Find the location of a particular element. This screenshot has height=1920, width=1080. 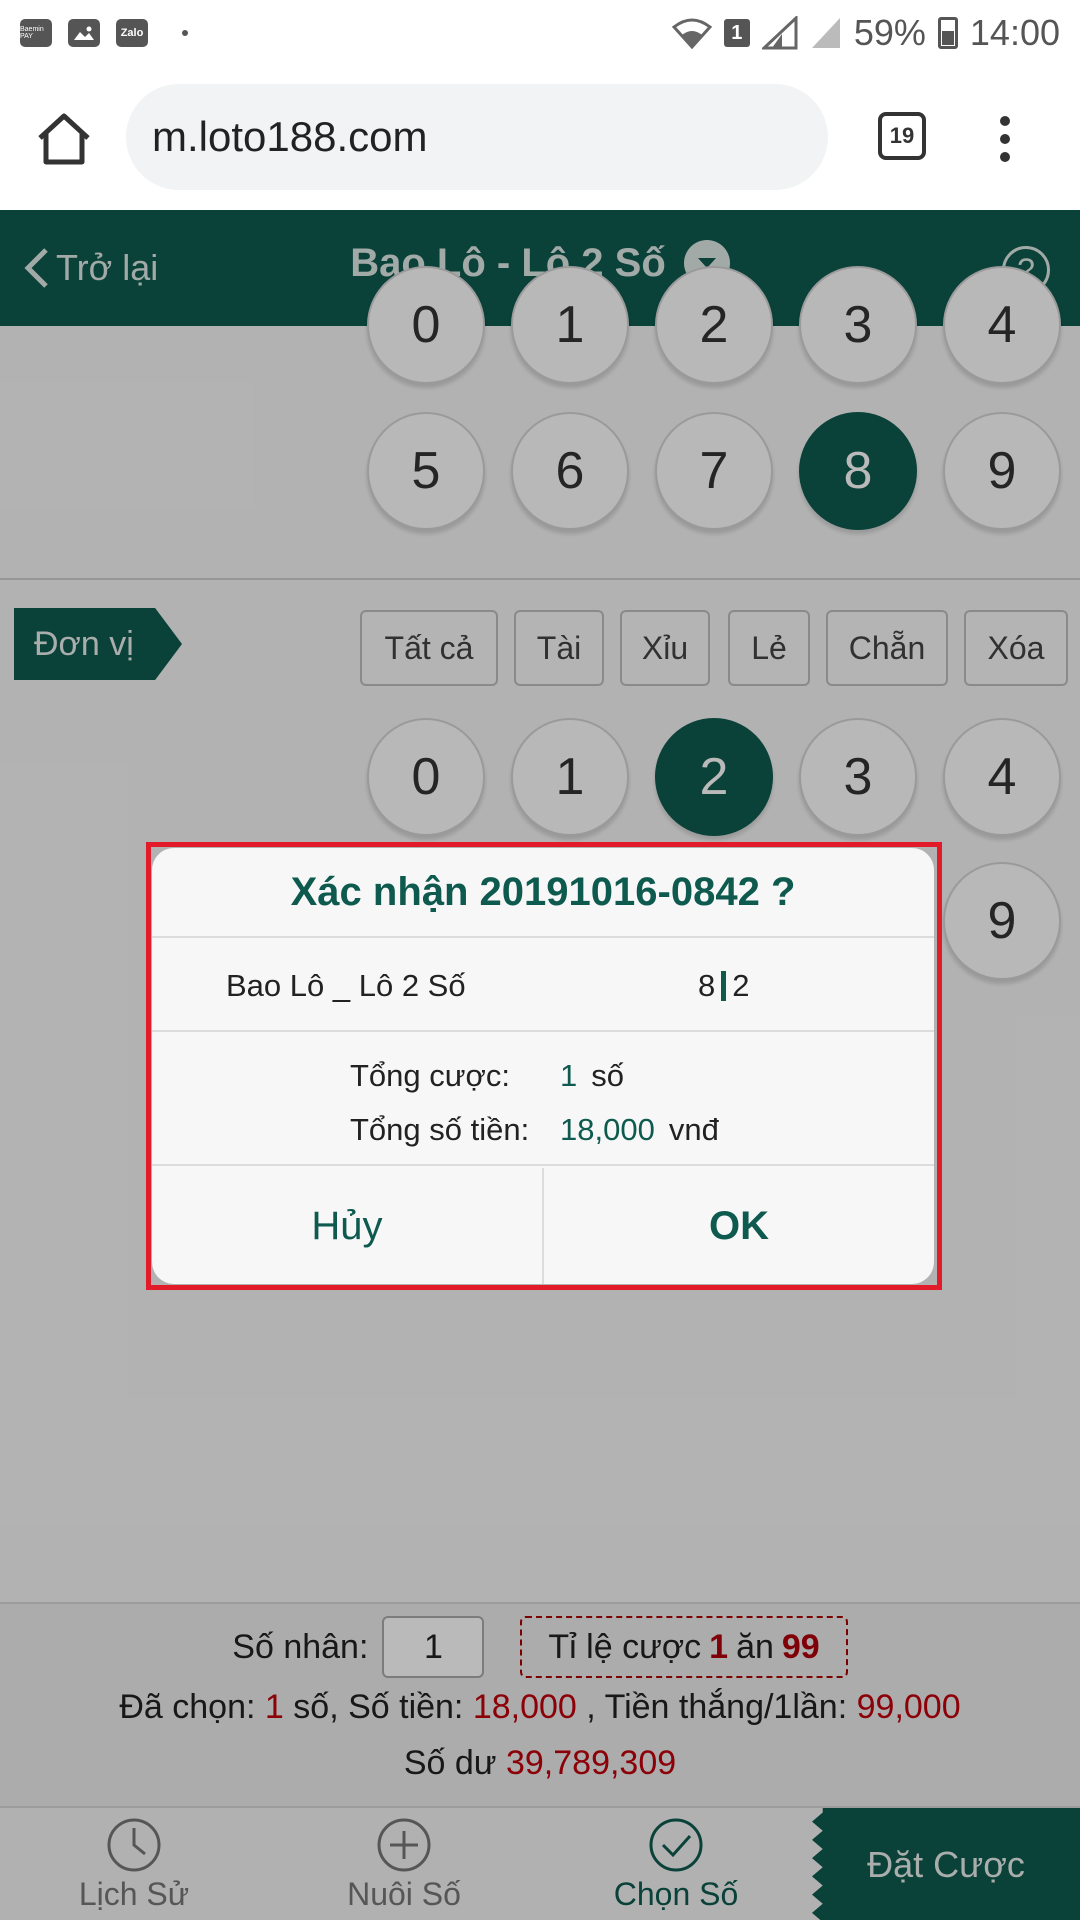

notification-icons: Baemin PAY Zalo is located at coordinates (104, 33).